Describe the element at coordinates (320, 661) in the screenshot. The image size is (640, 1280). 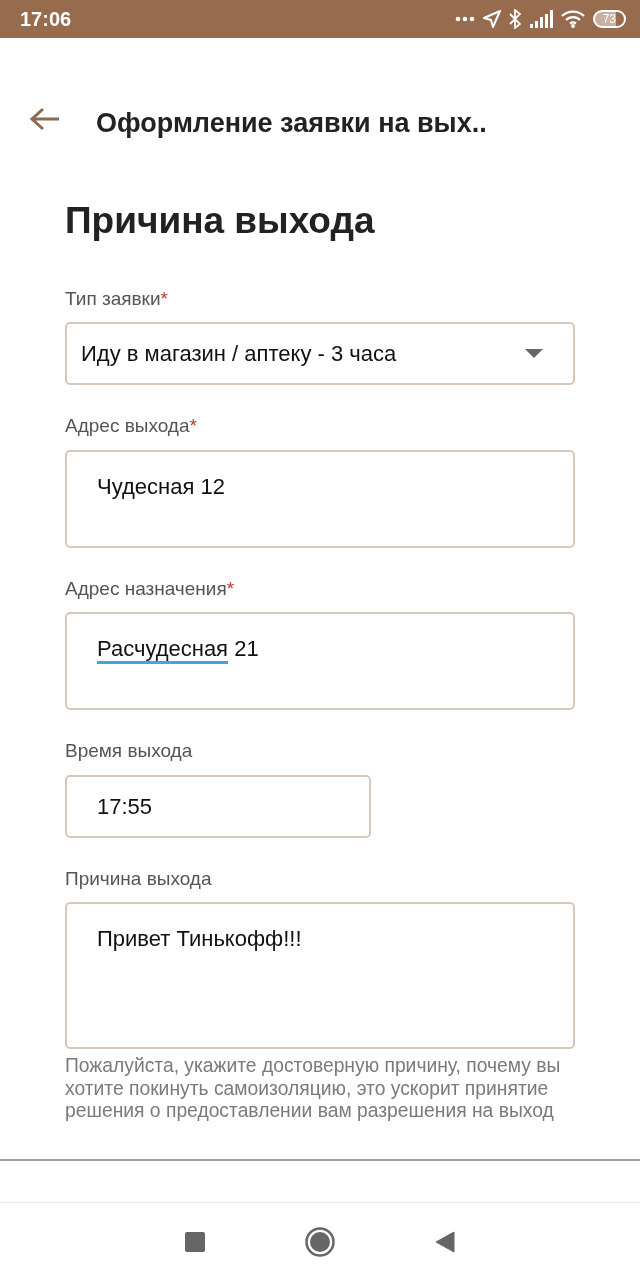
I see `input-field: Расчудесная 21` at that location.